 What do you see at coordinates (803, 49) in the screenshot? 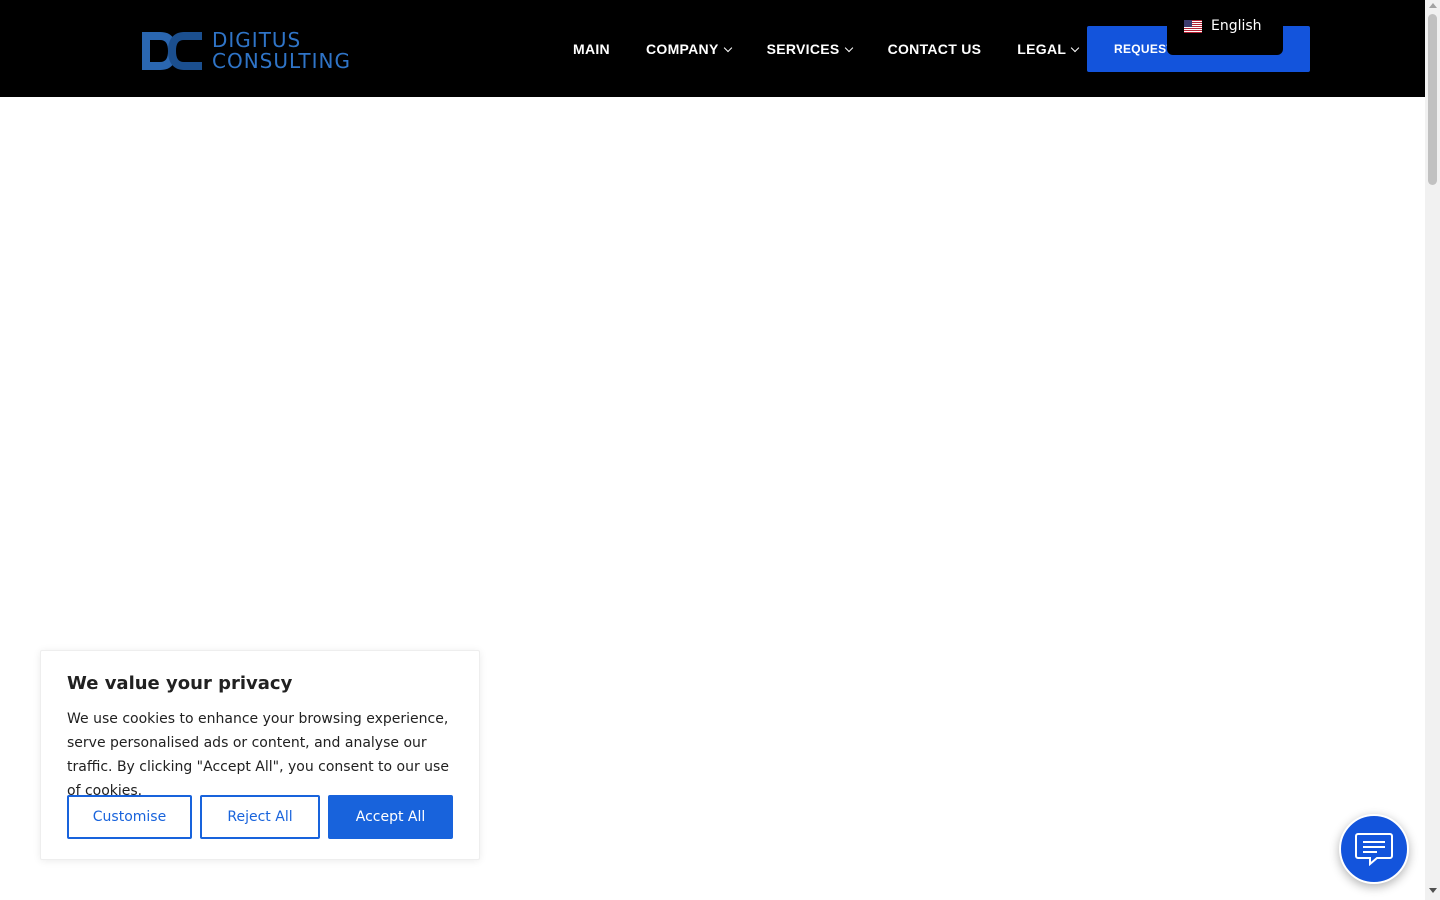
I see `nav-item-label: SERVICES` at bounding box center [803, 49].